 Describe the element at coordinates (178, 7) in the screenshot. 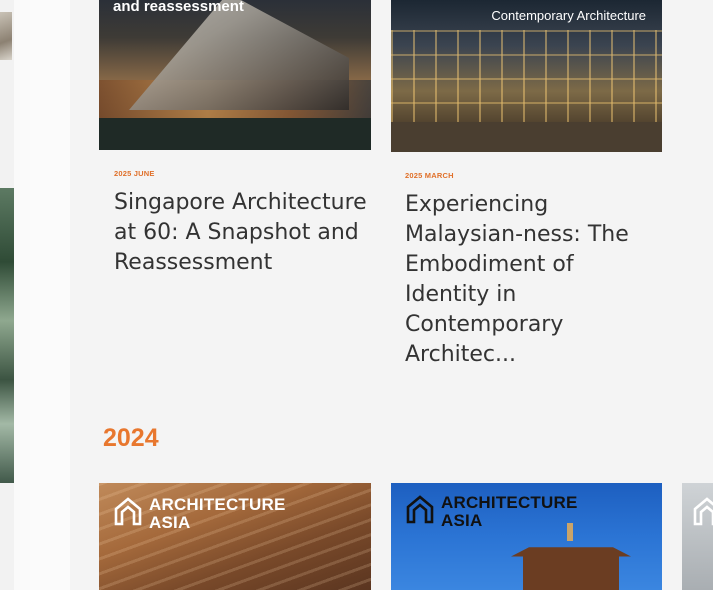

I see `thumbnail-overlay-title: and reassessment` at that location.